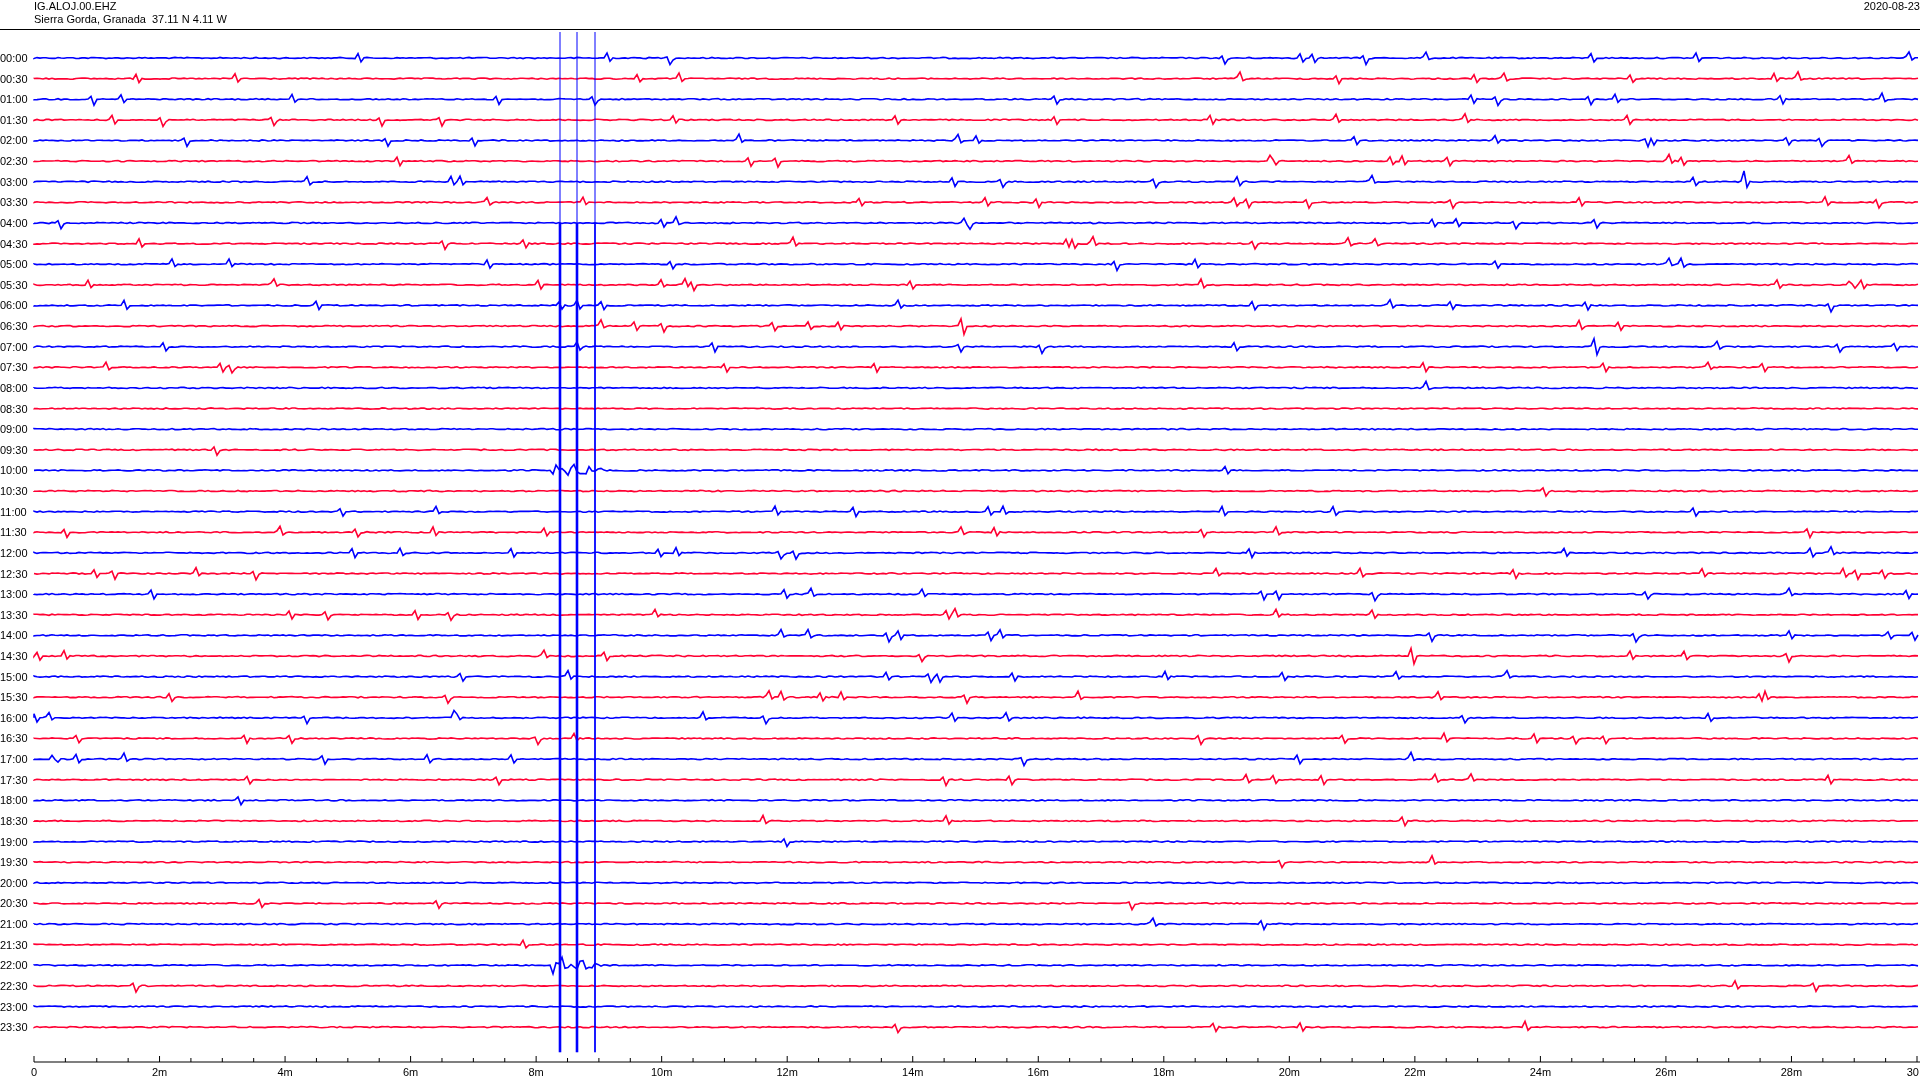 The height and width of the screenshot is (1080, 1920). I want to click on time-label: 04:00, so click(14, 222).